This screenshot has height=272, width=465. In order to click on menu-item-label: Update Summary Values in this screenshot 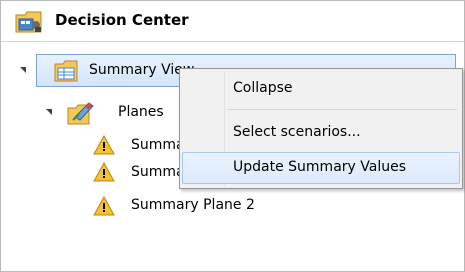, I will do `click(319, 167)`.